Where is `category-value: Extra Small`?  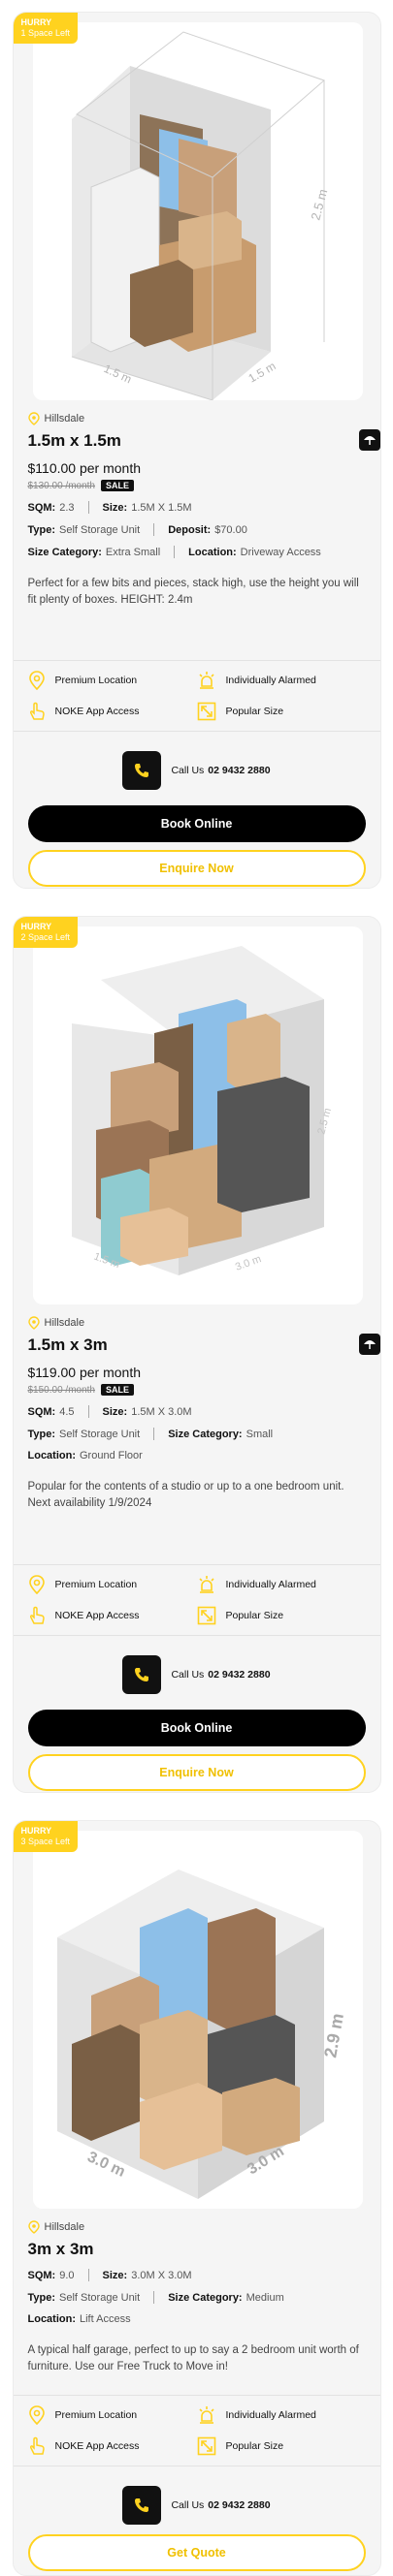 category-value: Extra Small is located at coordinates (133, 552).